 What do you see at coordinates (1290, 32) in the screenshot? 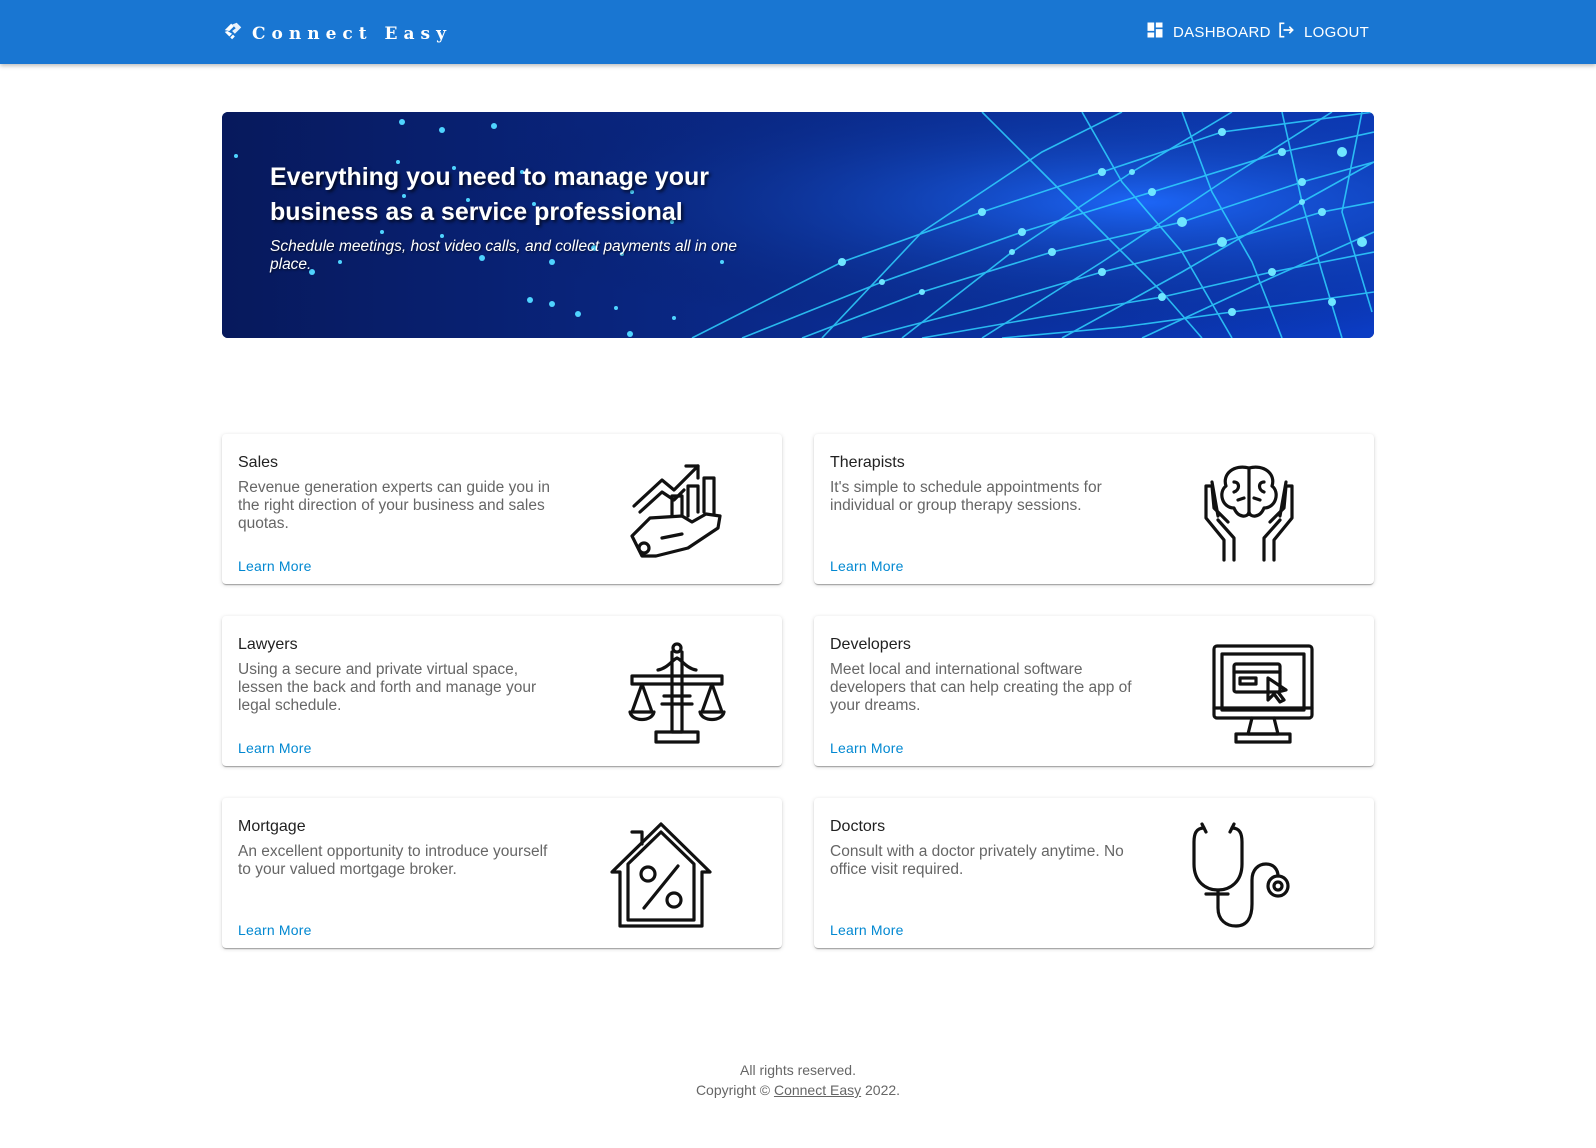
I see `logout-icon` at bounding box center [1290, 32].